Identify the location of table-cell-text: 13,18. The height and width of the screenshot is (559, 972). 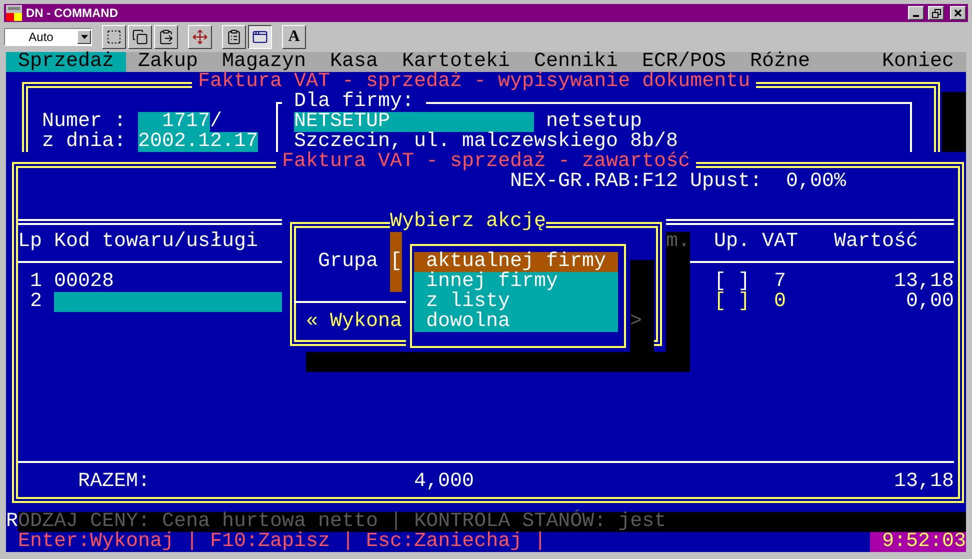
(923, 282).